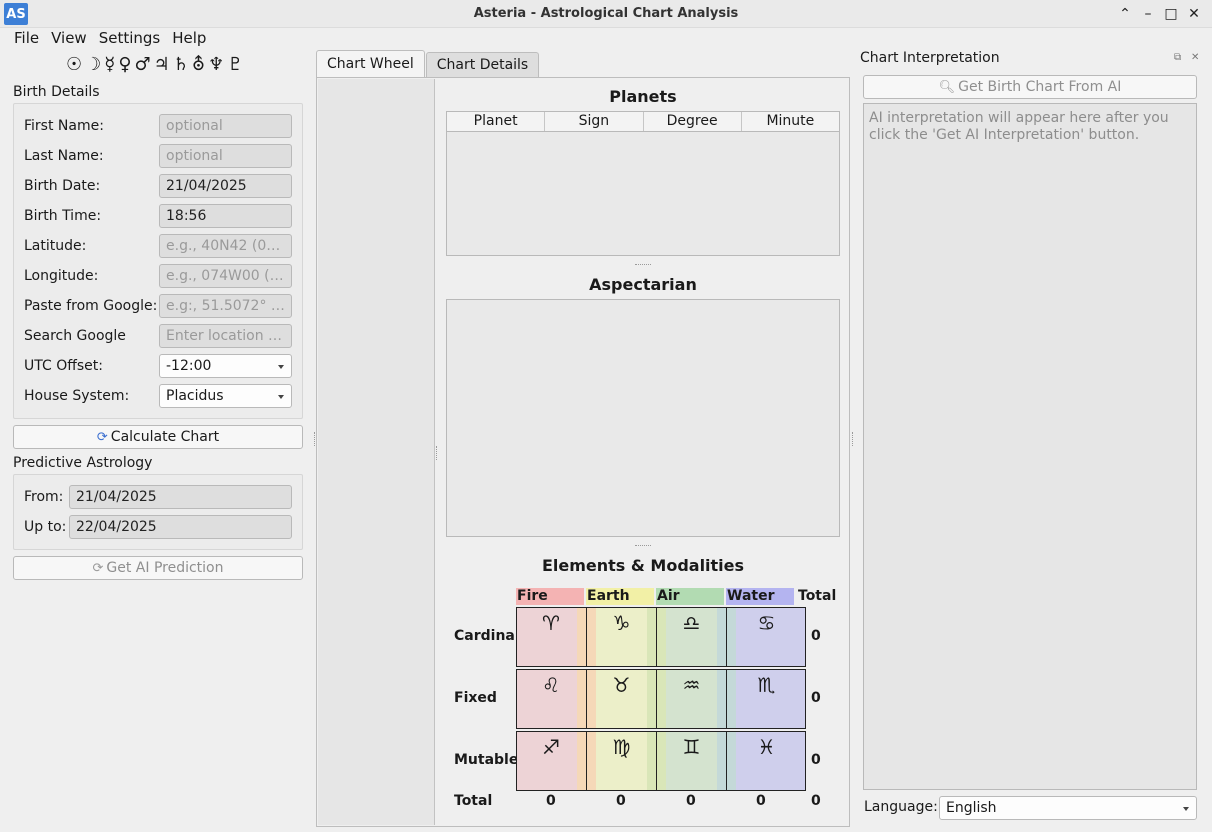  Describe the element at coordinates (225, 156) in the screenshot. I see `last-name-input: optional` at that location.